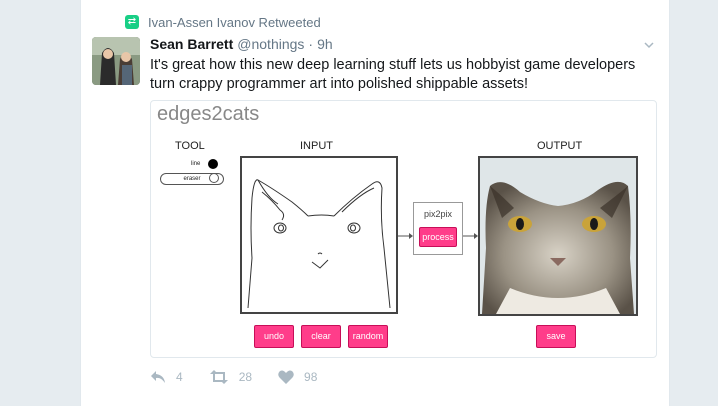  I want to click on like-count: 98, so click(311, 377).